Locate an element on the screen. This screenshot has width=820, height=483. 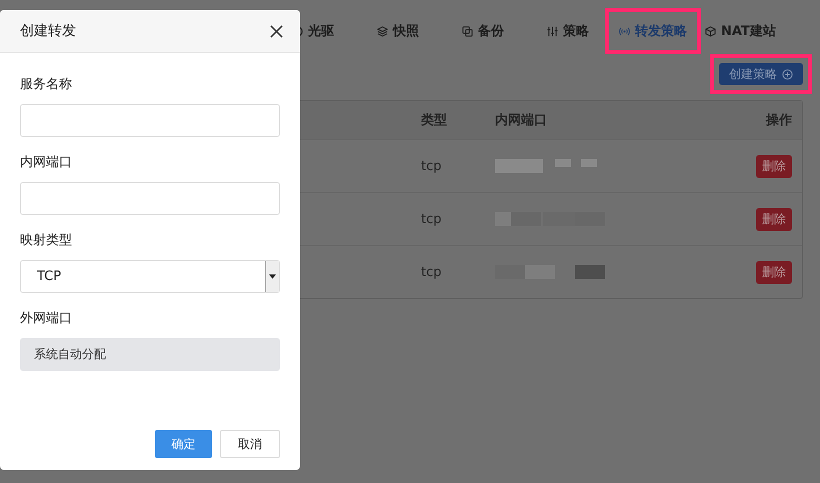
nav-tab: NAT建站 is located at coordinates (740, 31).